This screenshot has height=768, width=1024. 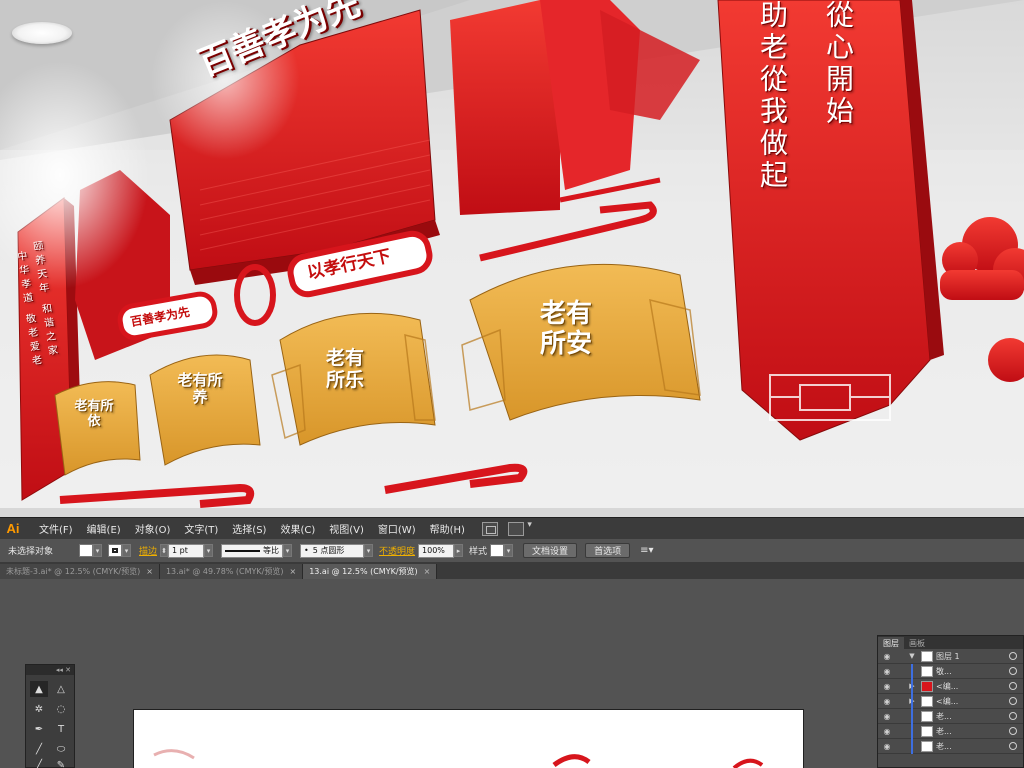 I want to click on line-tool-icon: ╱, so click(x=39, y=749).